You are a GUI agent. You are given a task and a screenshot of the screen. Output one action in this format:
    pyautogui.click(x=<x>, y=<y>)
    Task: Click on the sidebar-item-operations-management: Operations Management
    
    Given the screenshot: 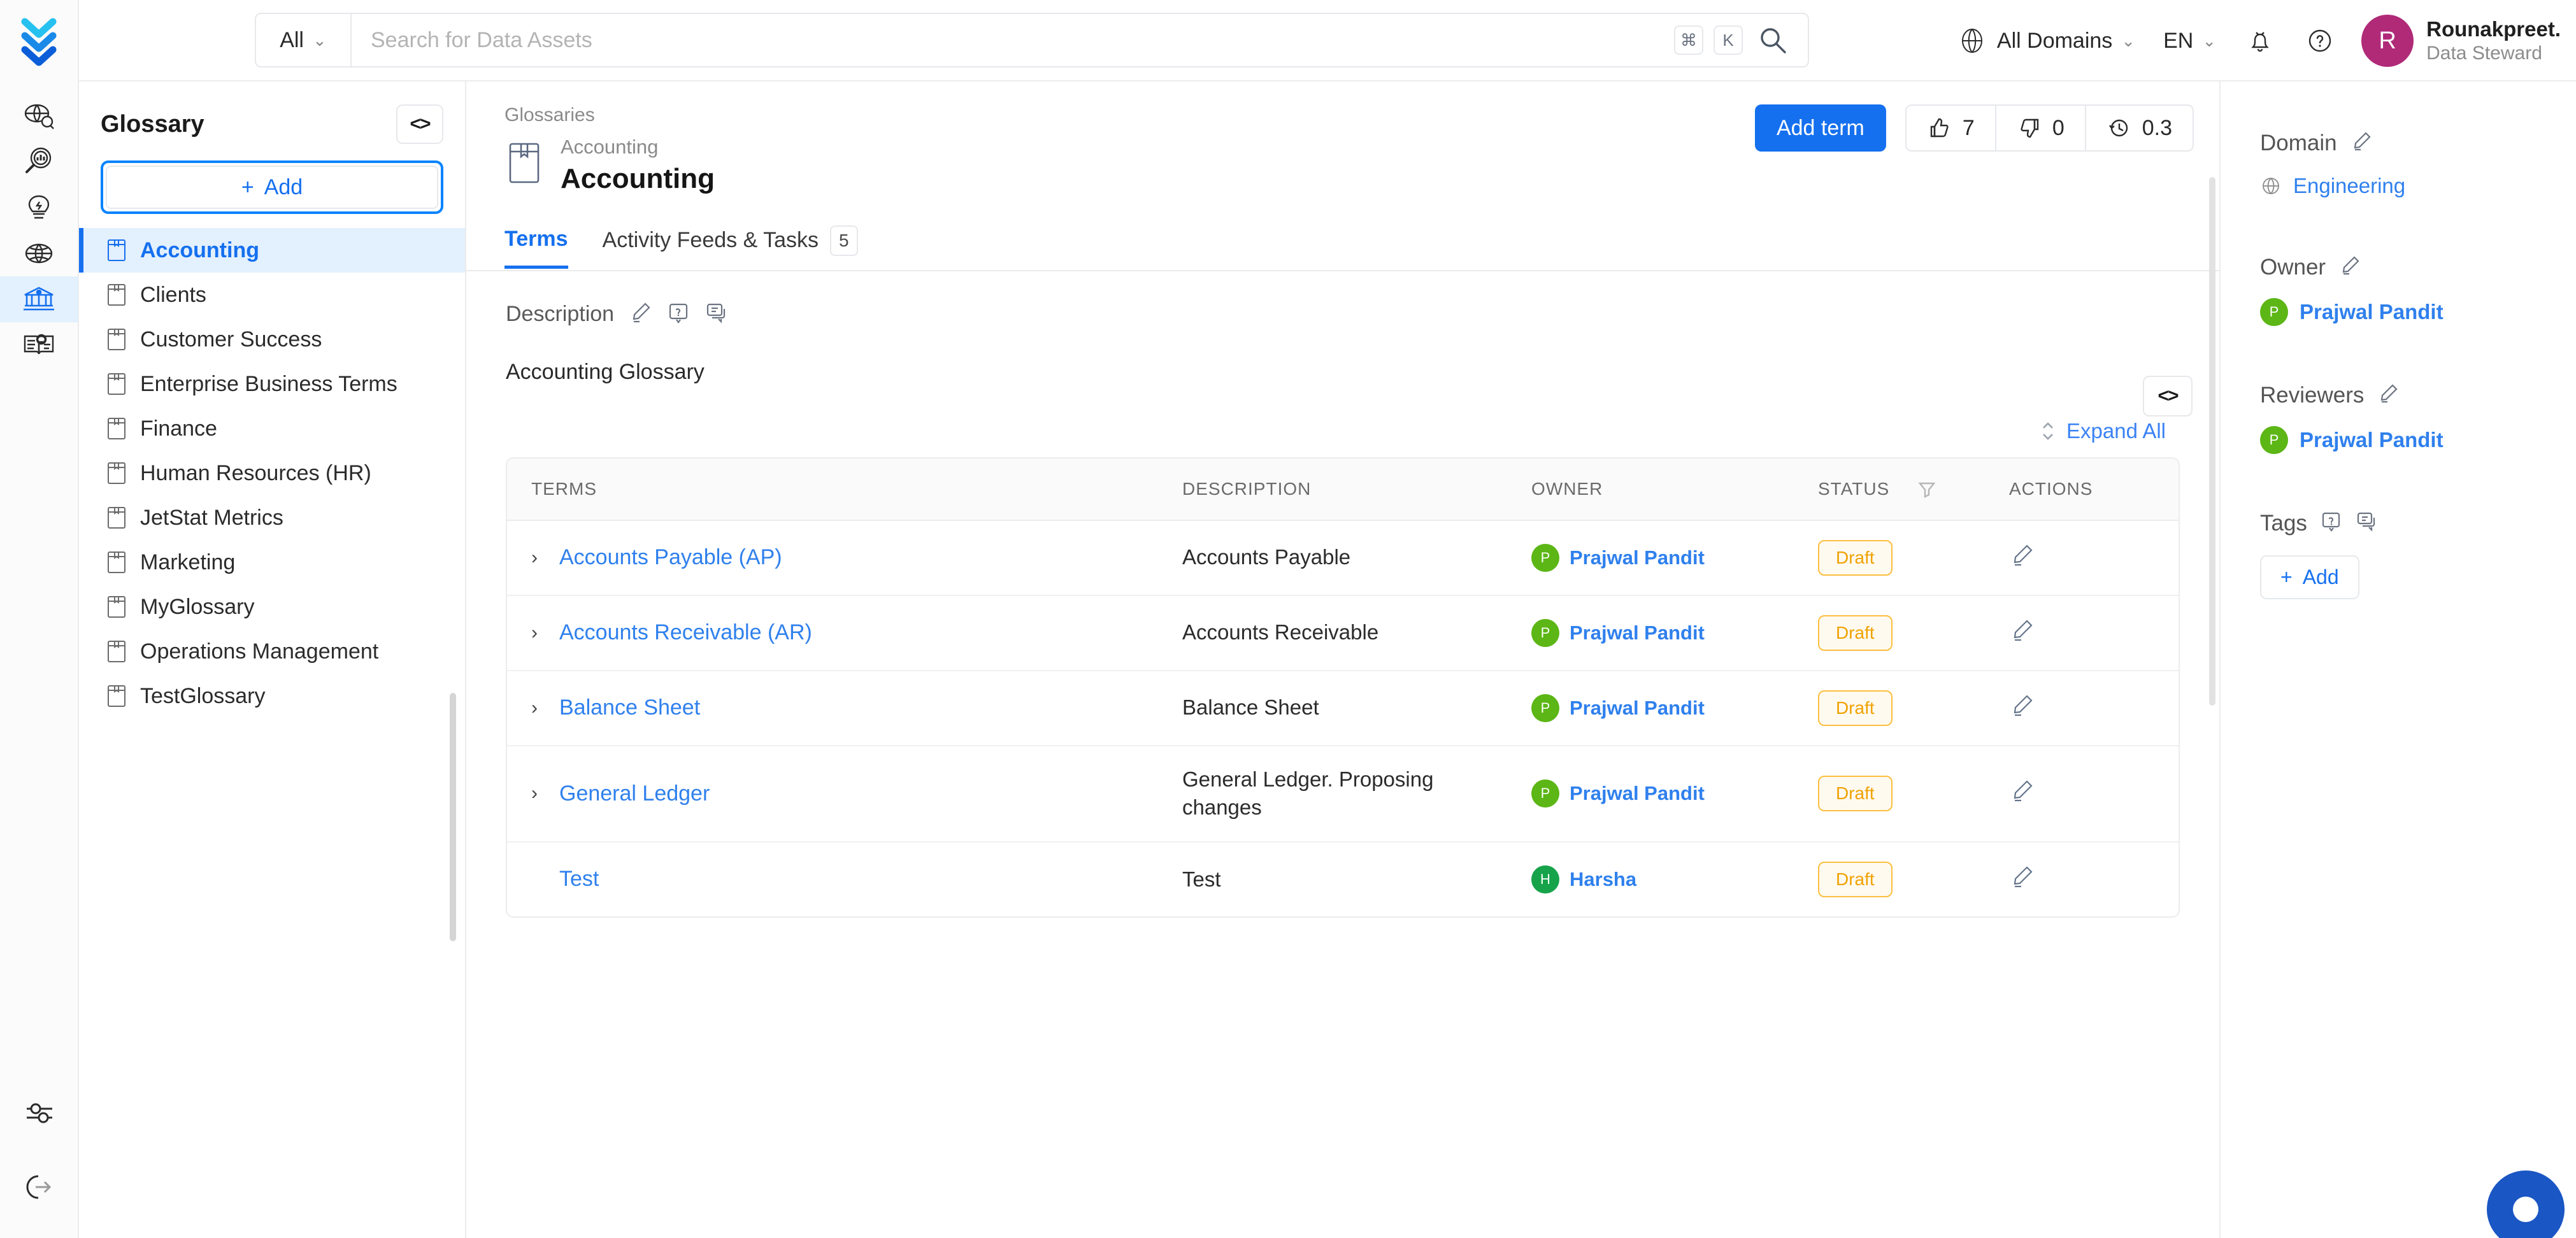 What is the action you would take?
    pyautogui.click(x=272, y=651)
    